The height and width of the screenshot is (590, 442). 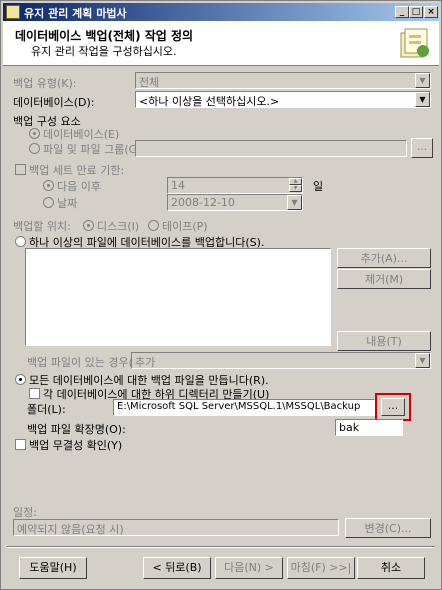 What do you see at coordinates (118, 226) in the screenshot?
I see `disk-radio-label: 디스크(I)` at bounding box center [118, 226].